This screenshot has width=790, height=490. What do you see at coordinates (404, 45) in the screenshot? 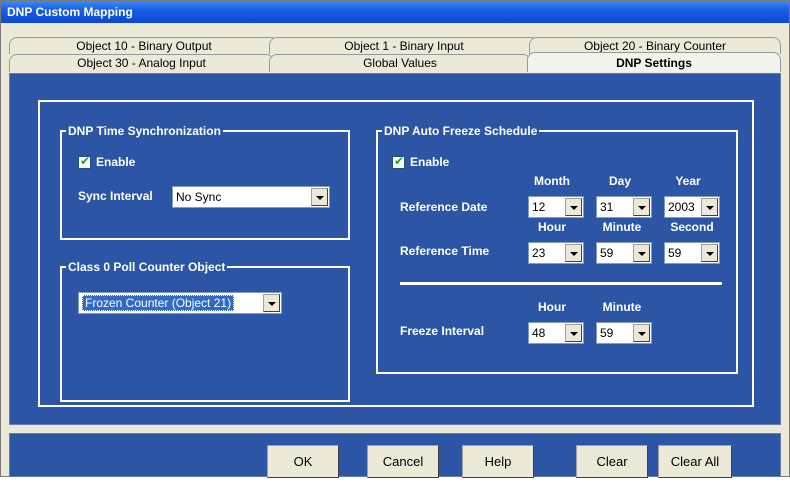
I see `tab-object-1-binary-input: Object 1 - Binary Input` at bounding box center [404, 45].